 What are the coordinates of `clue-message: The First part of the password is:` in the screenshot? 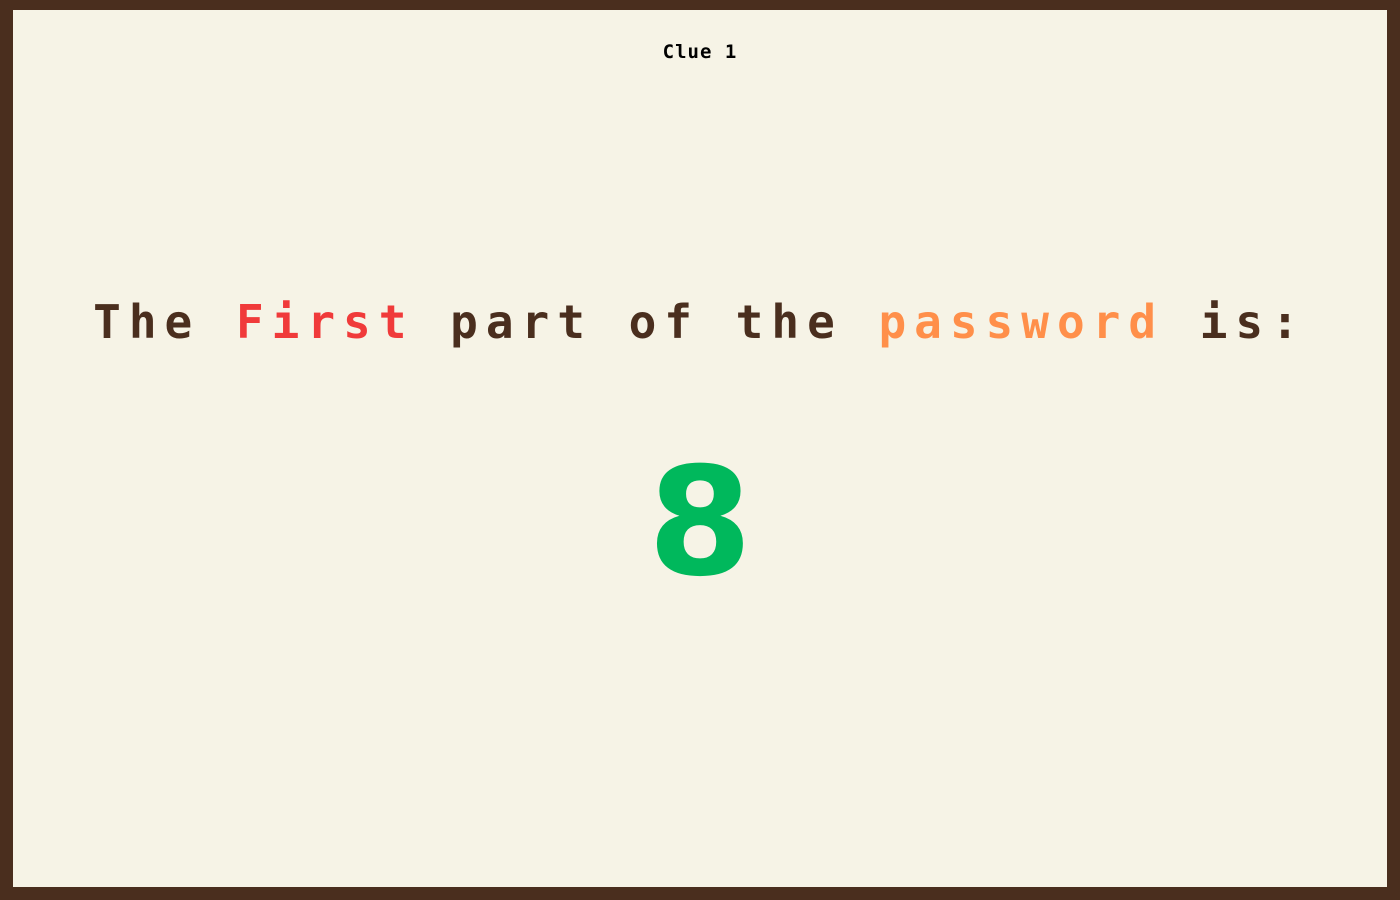 It's located at (700, 322).